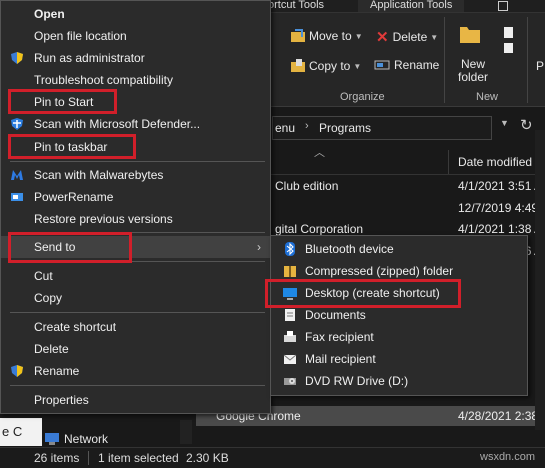 Image resolution: width=545 pixels, height=468 pixels. I want to click on status-item-count: 26 items, so click(57, 458).